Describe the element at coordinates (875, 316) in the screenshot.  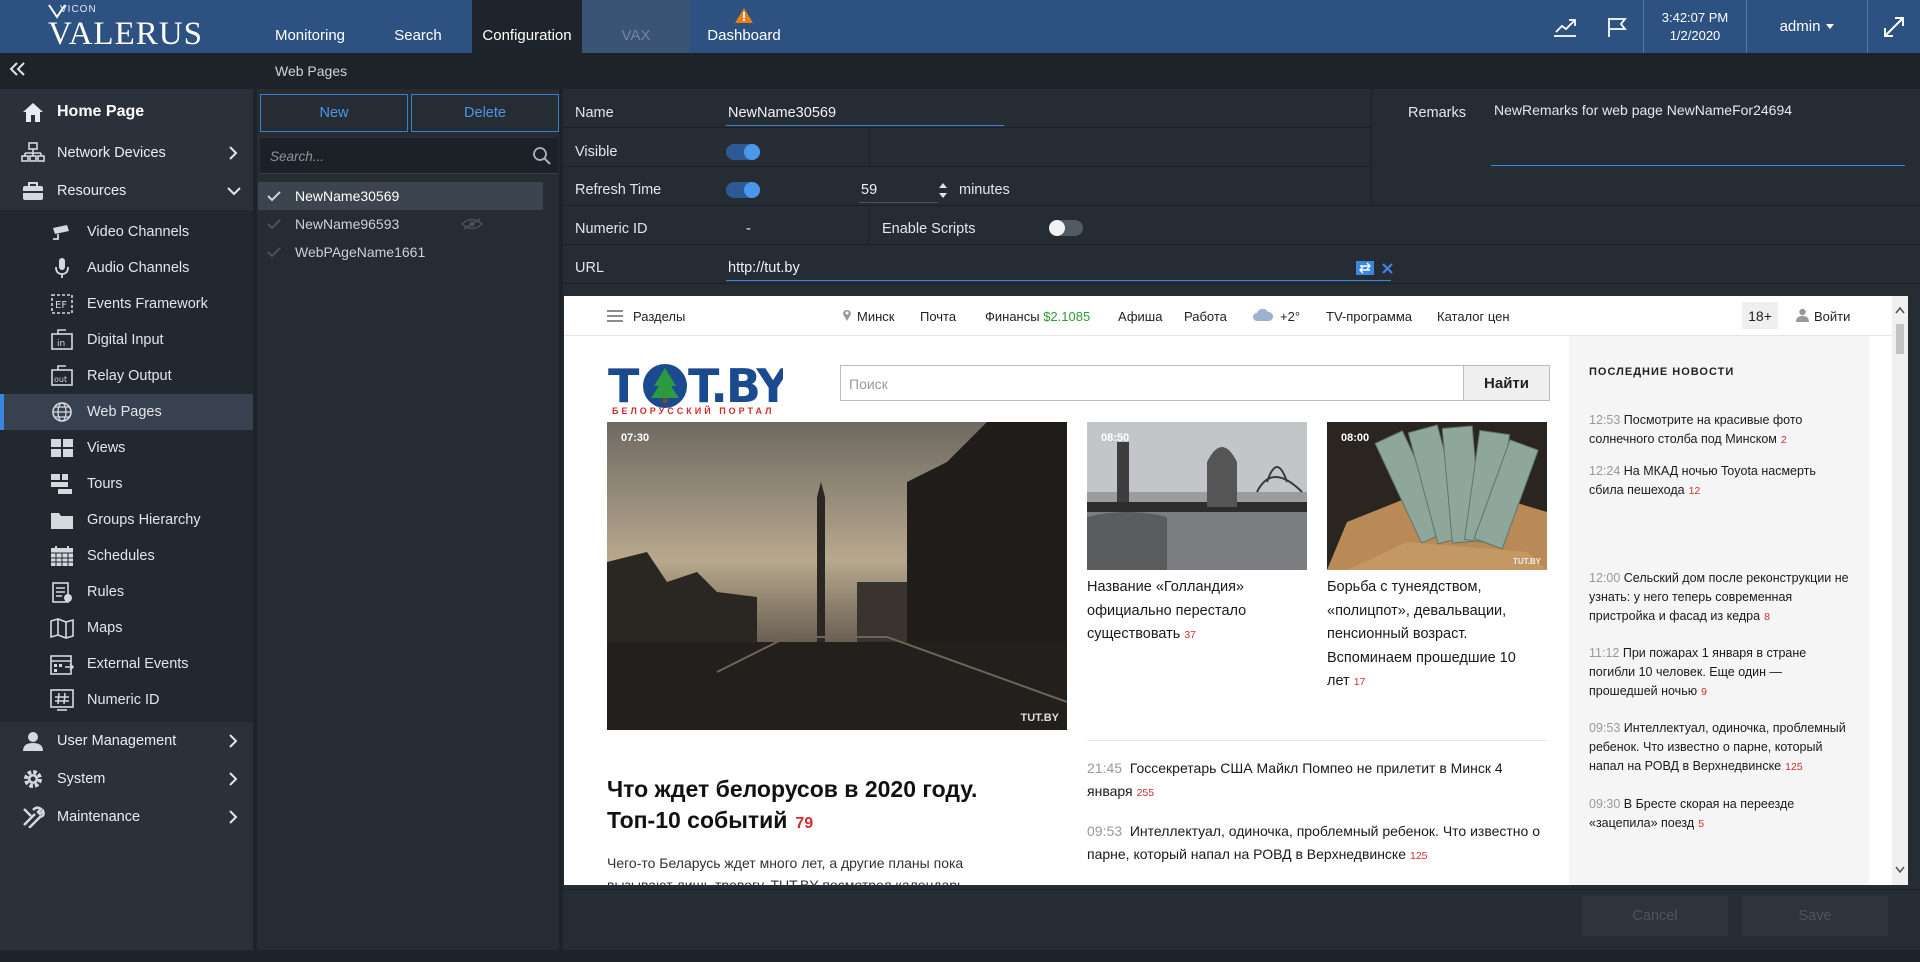
I see `site-nav-city: Минск` at that location.